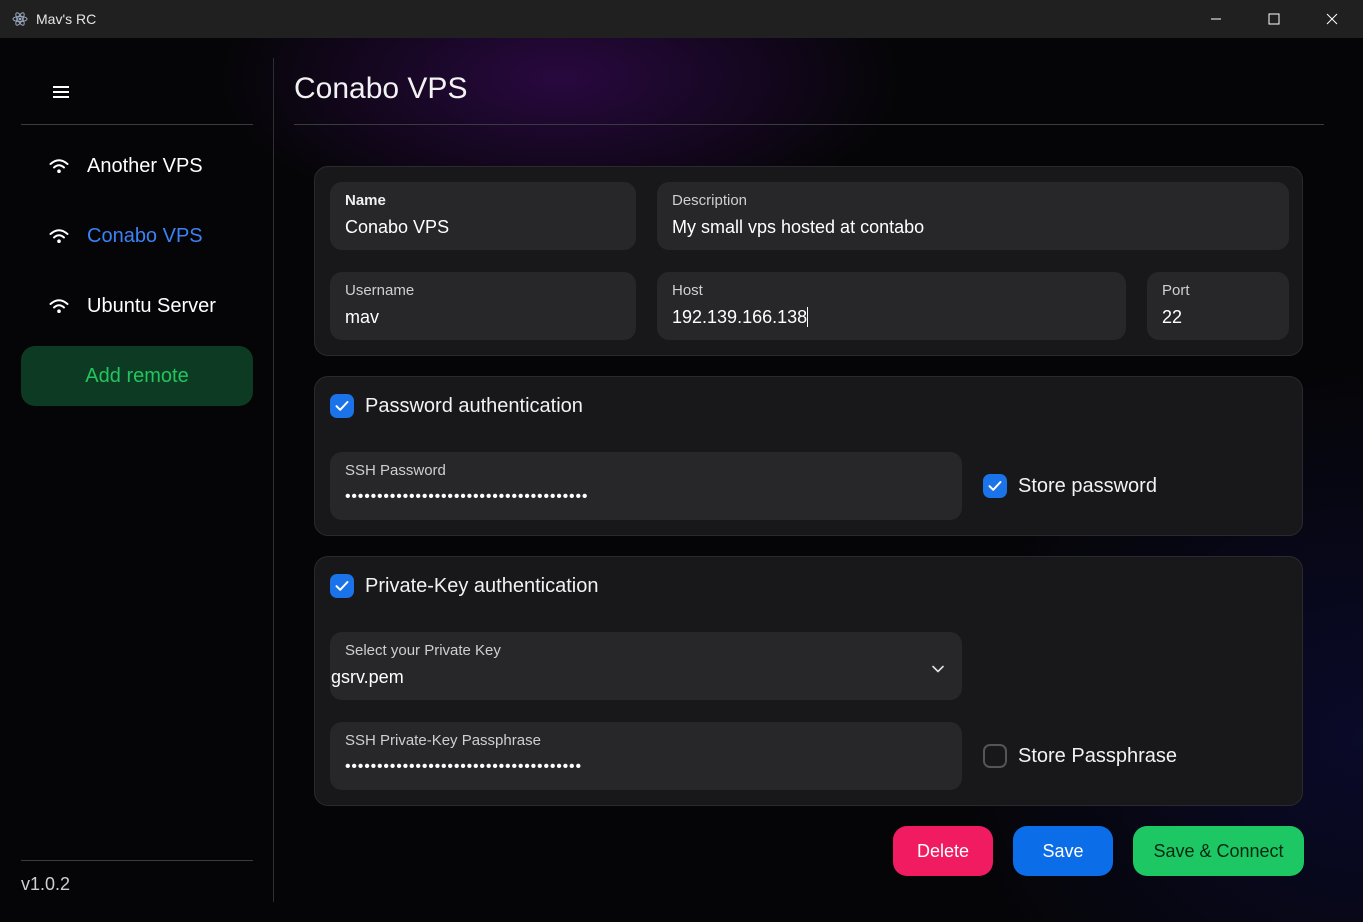  What do you see at coordinates (687, 290) in the screenshot?
I see `host-label: Host` at bounding box center [687, 290].